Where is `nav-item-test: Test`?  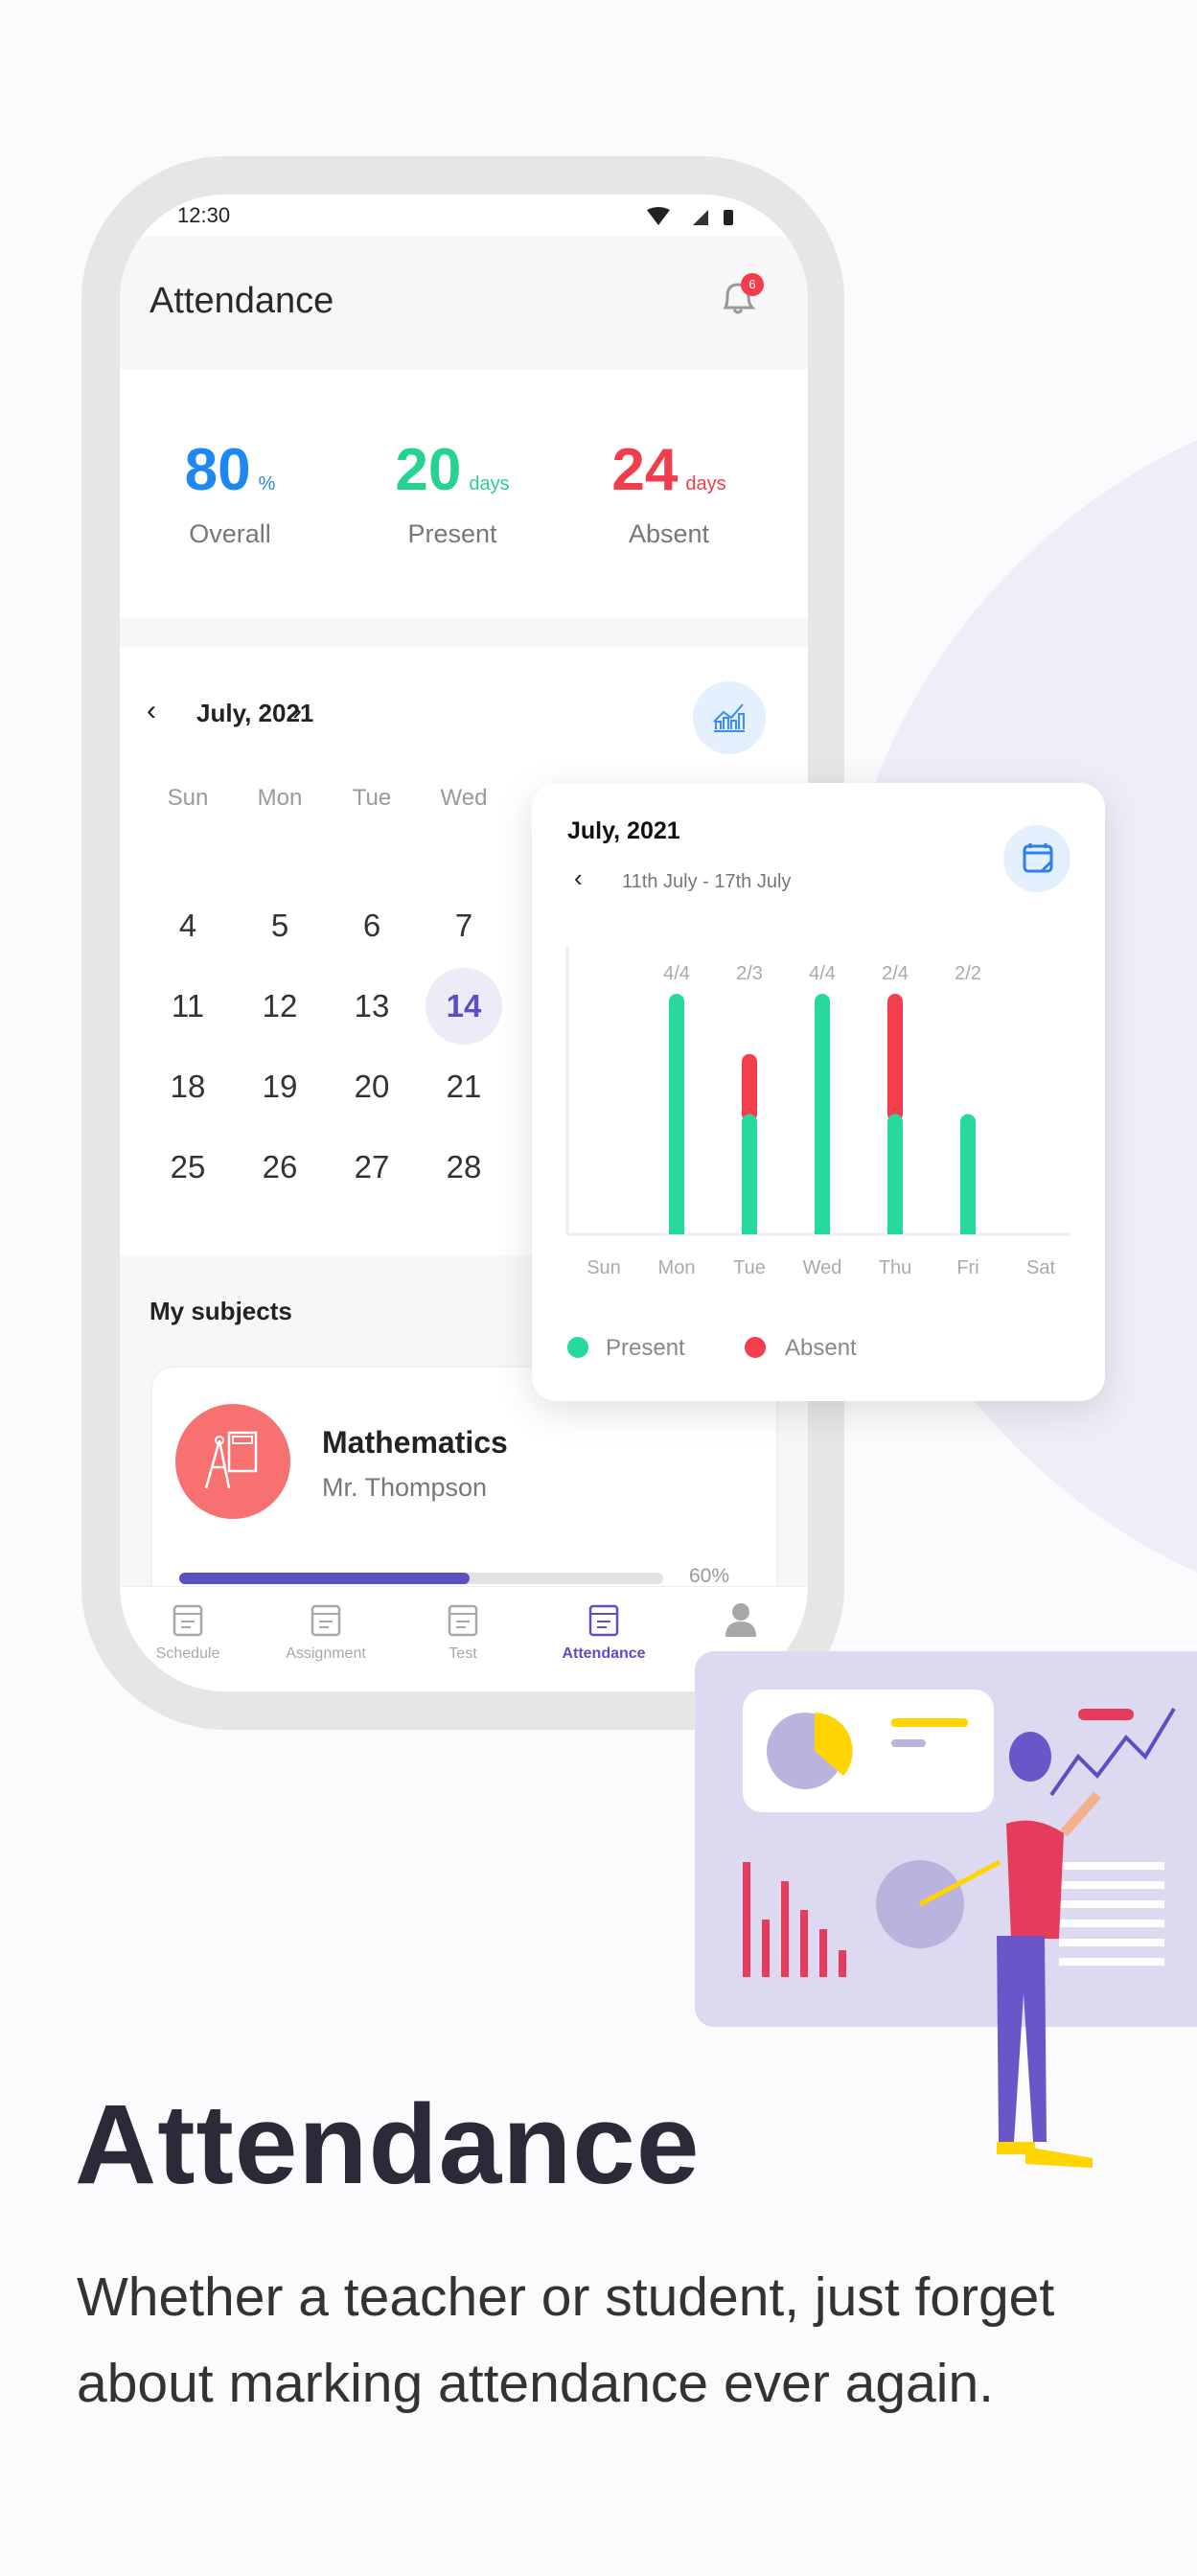
nav-item-test: Test is located at coordinates (463, 1625).